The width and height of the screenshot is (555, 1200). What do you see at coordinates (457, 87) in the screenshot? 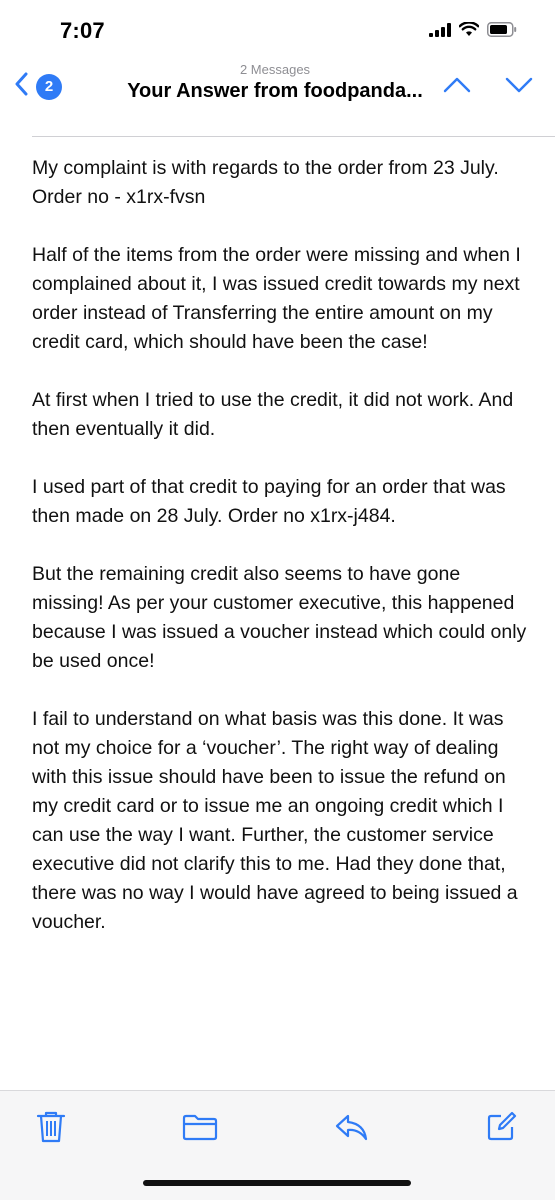
I see `chevron-up-icon` at bounding box center [457, 87].